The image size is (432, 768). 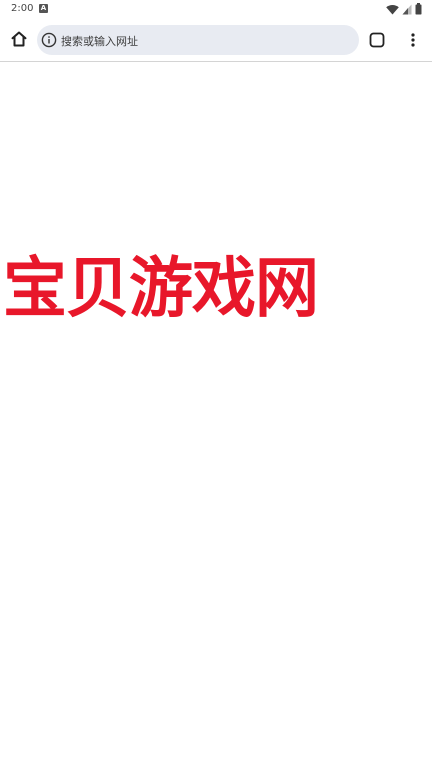 What do you see at coordinates (418, 9) in the screenshot?
I see `battery-icon` at bounding box center [418, 9].